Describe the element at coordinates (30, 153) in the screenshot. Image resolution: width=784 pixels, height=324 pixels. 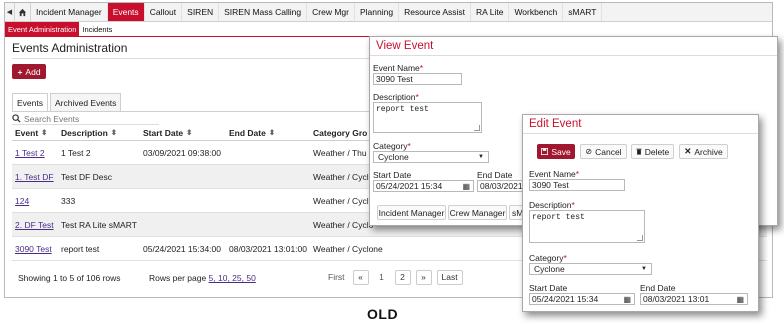
I see `event-link: 1 Test 2` at that location.